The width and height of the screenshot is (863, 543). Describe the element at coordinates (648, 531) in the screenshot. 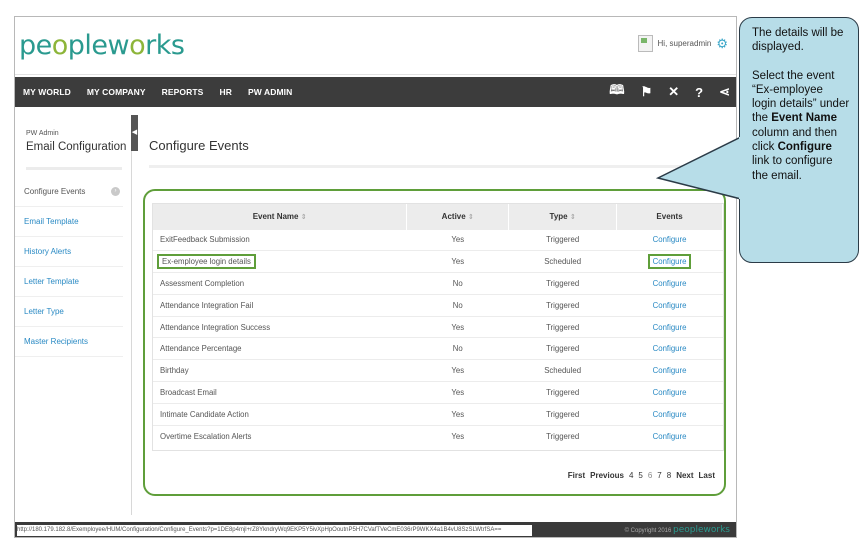

I see `copyright-text: © Copyright 2016` at that location.